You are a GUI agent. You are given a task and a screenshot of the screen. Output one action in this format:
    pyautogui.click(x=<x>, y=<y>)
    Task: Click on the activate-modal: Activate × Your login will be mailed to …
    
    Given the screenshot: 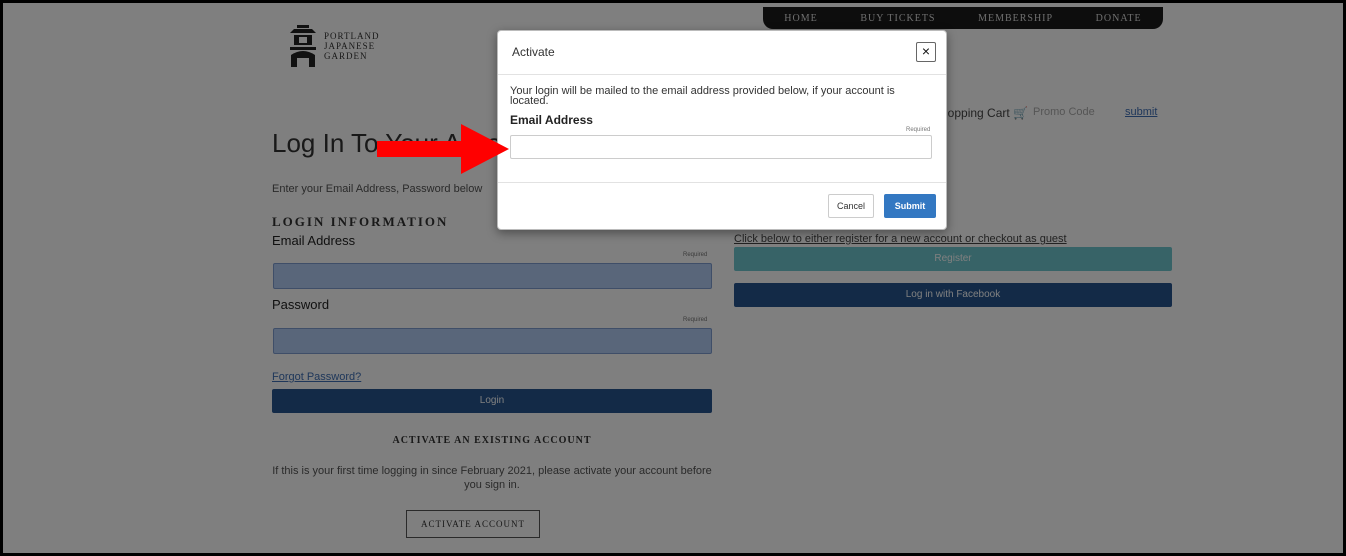 What is the action you would take?
    pyautogui.click(x=722, y=130)
    